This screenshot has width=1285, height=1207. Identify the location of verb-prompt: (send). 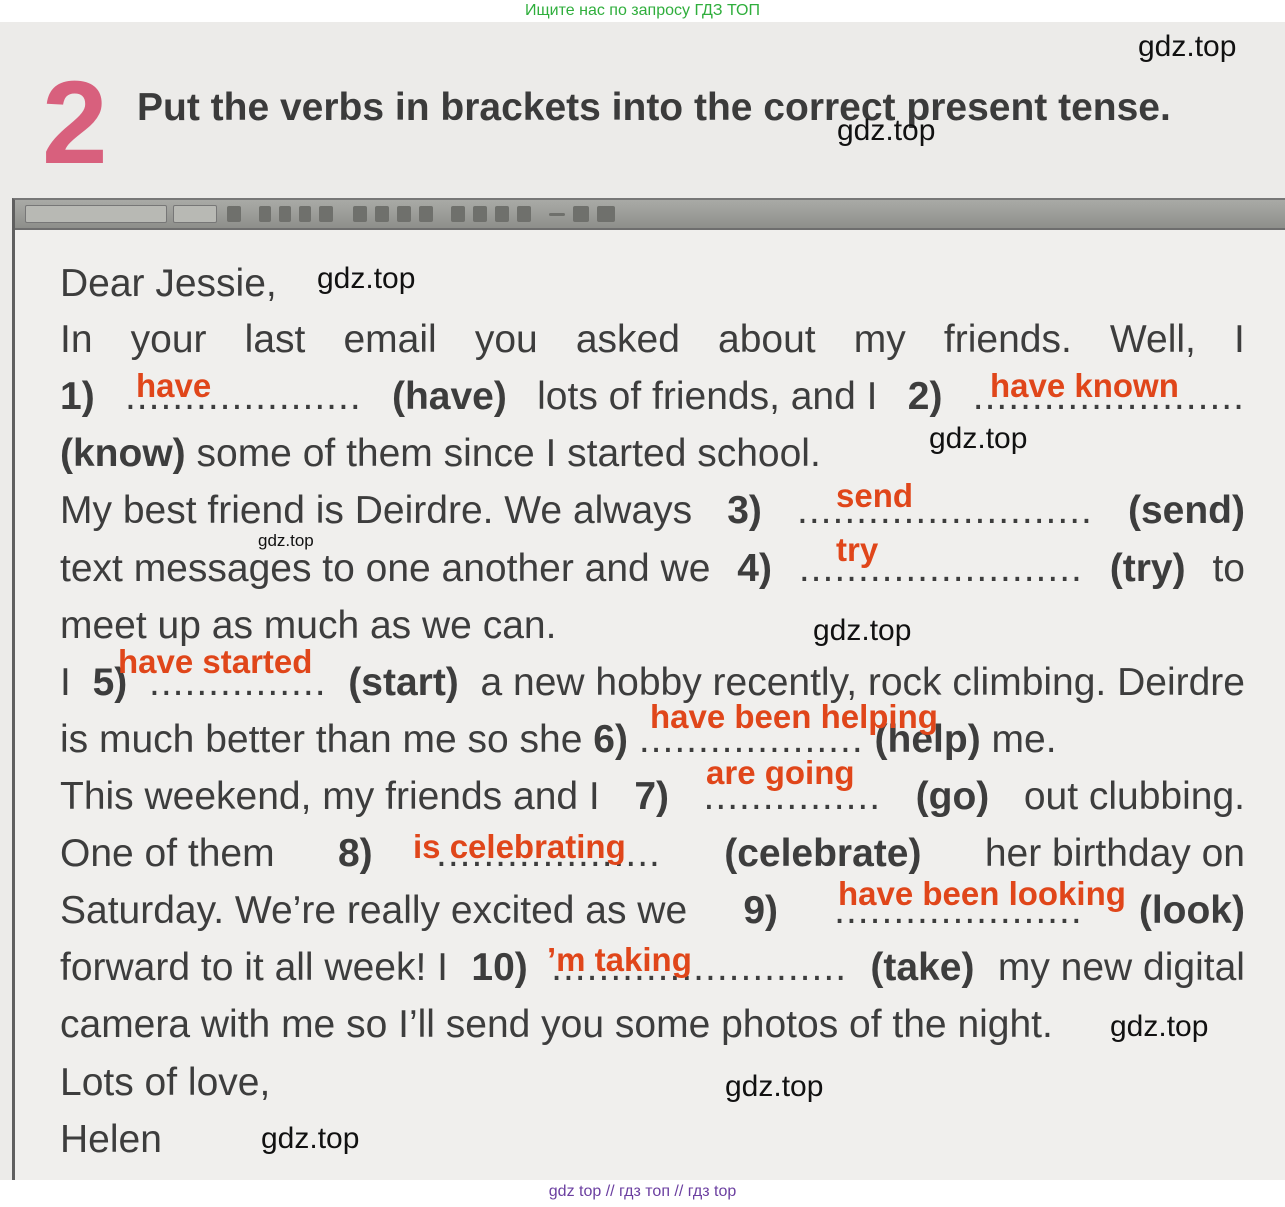
(1186, 510).